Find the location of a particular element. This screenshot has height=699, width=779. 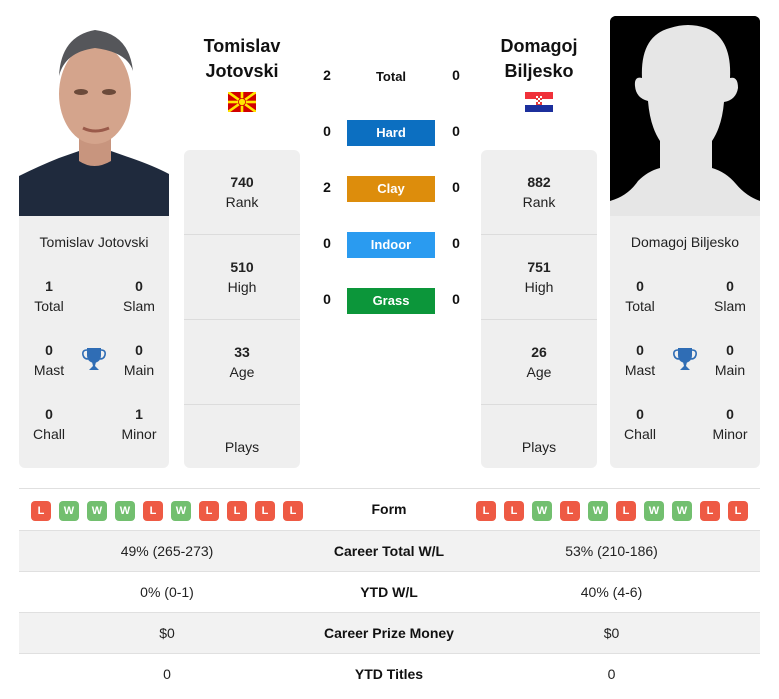

h2h-grass-right: 0 is located at coordinates (456, 299).